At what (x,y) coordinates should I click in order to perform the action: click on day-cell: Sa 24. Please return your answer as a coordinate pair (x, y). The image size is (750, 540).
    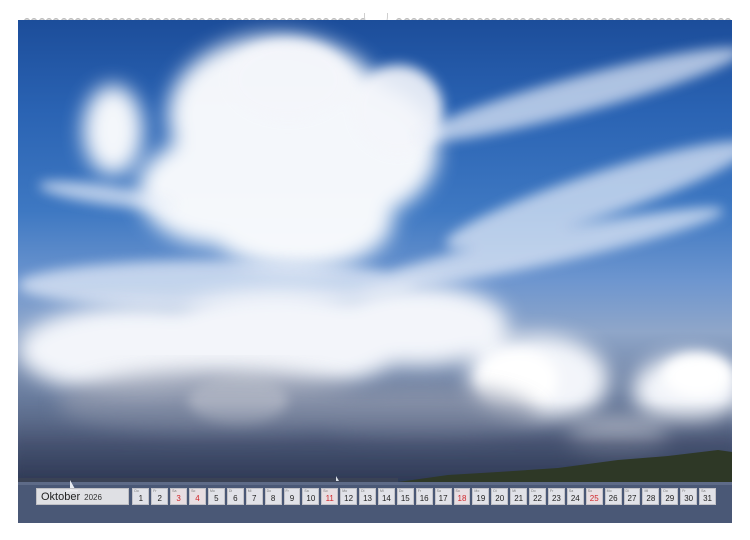
    Looking at the image, I should click on (575, 496).